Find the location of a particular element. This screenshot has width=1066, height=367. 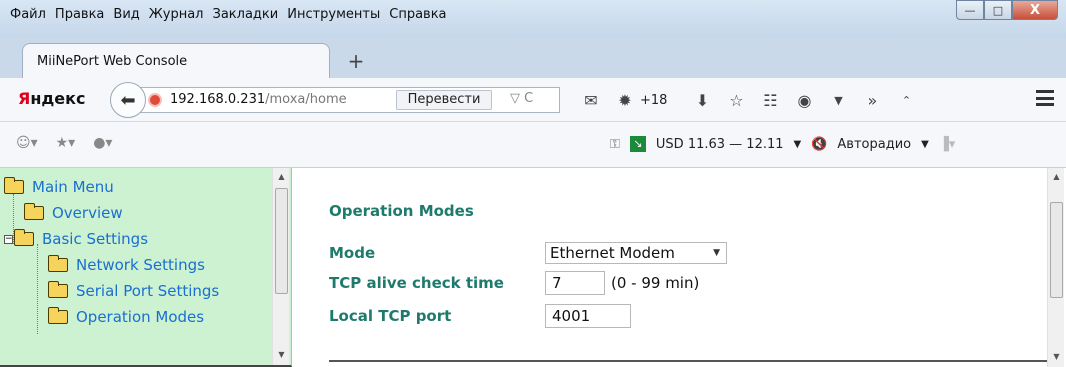

brand-rest: ндекс is located at coordinates (58, 98).